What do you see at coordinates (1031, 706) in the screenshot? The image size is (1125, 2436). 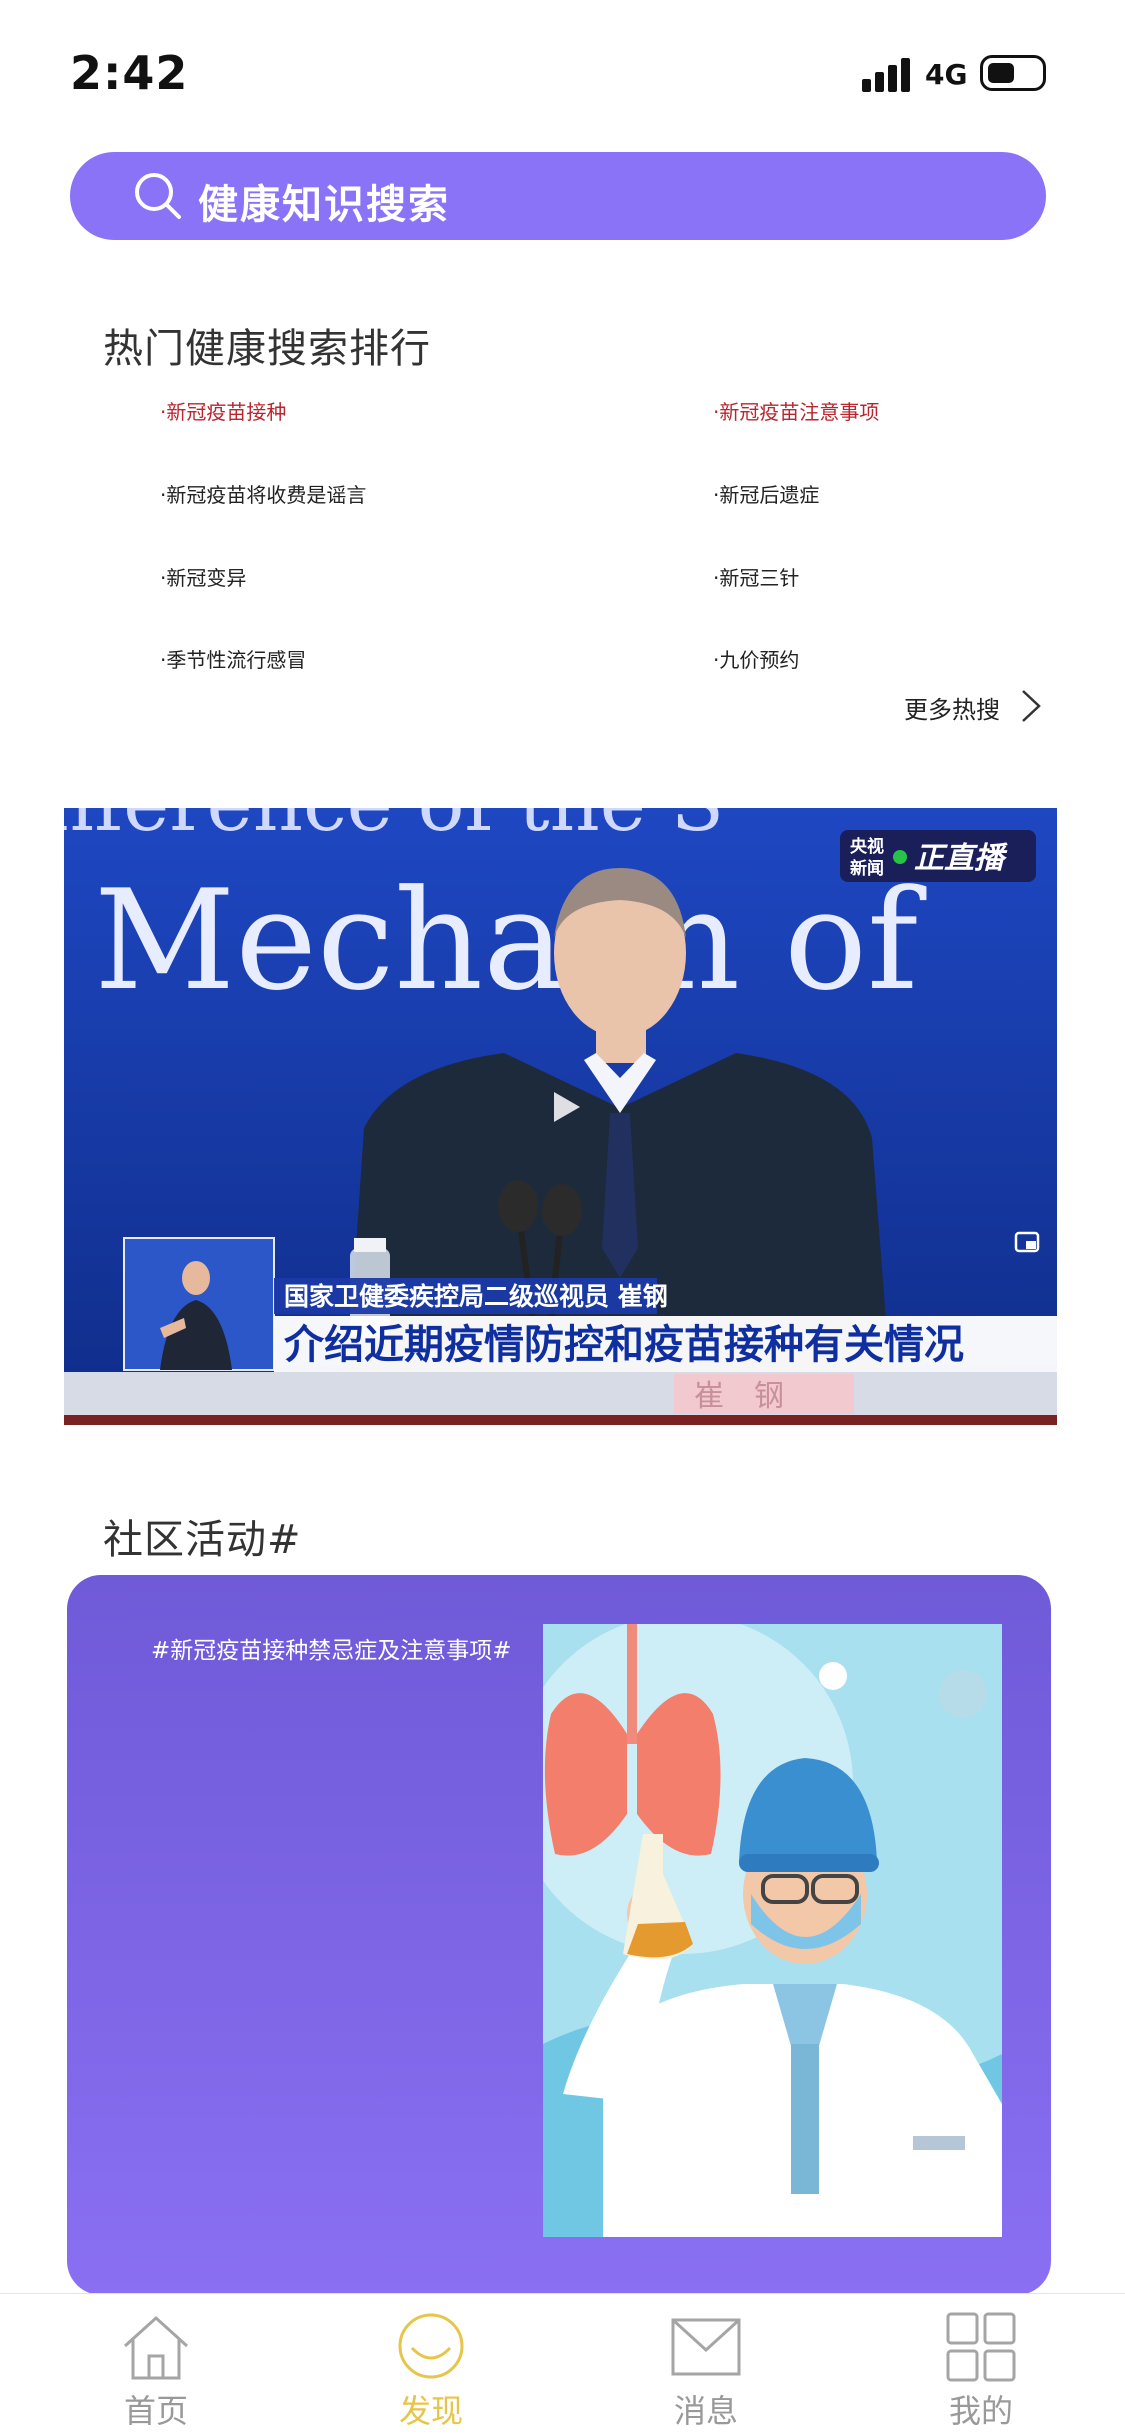 I see `chevron-right-icon` at bounding box center [1031, 706].